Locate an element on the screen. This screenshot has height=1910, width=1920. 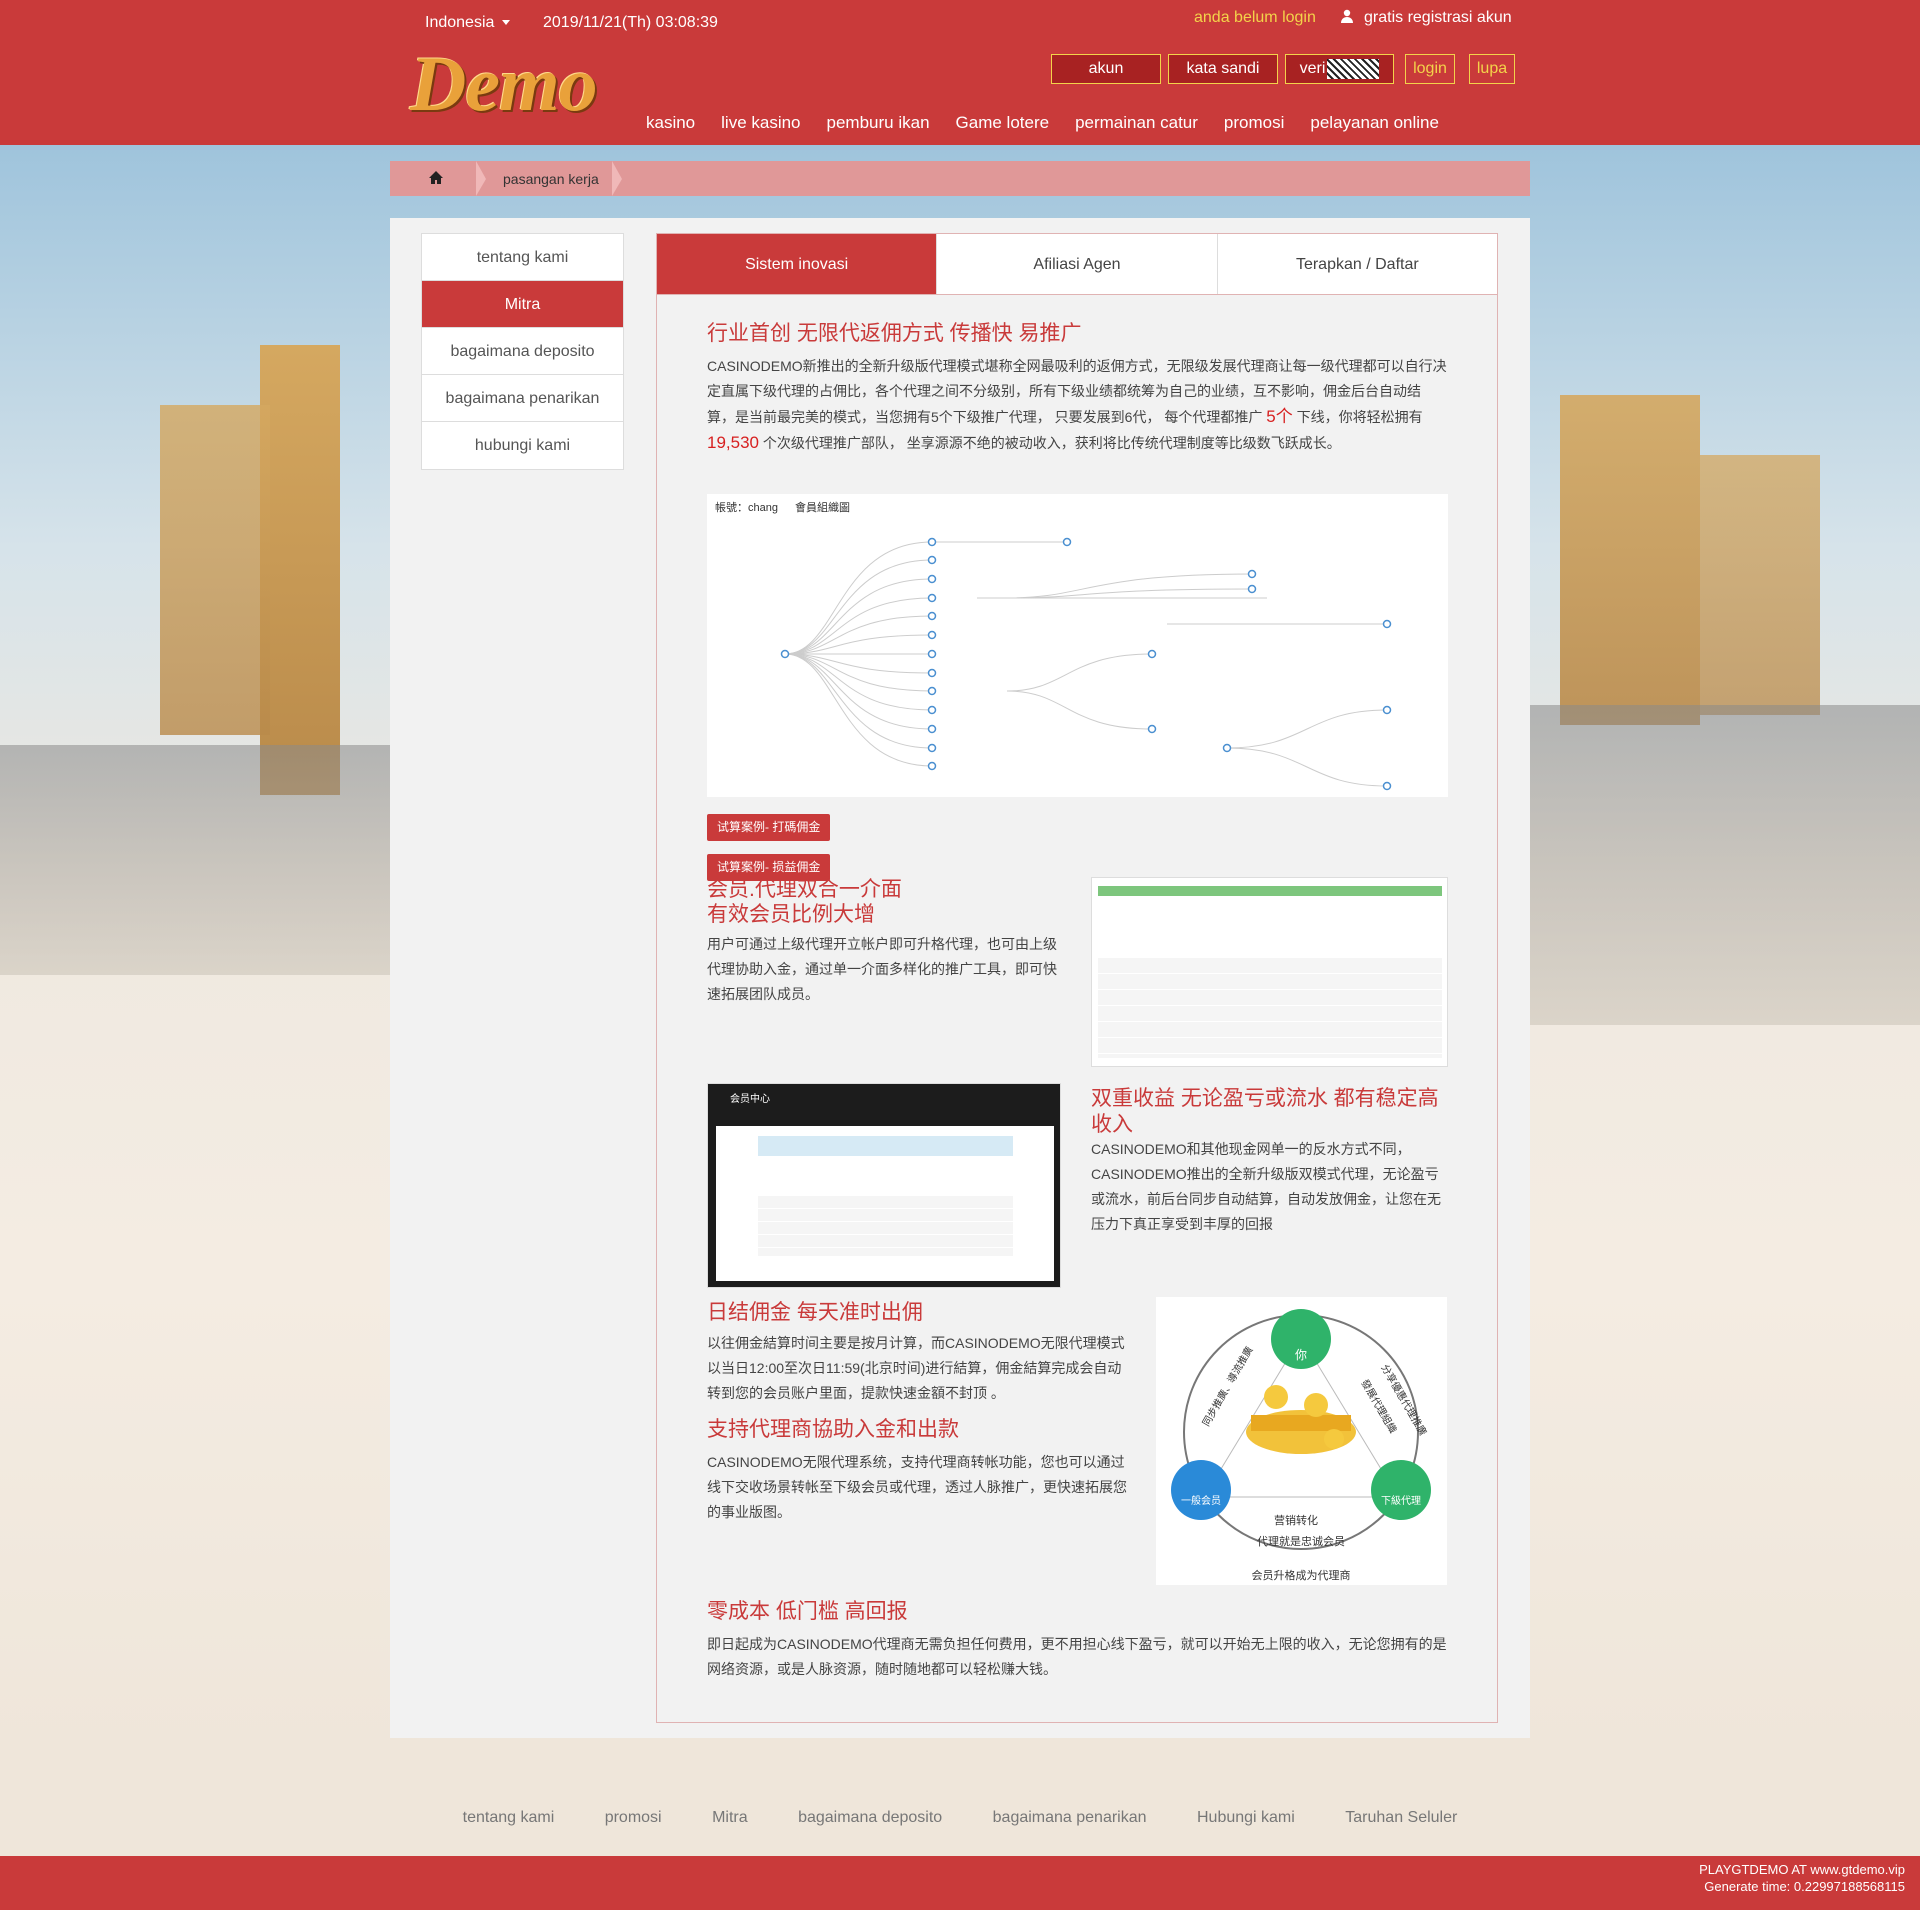
language-selector: Indonesia is located at coordinates (468, 23).